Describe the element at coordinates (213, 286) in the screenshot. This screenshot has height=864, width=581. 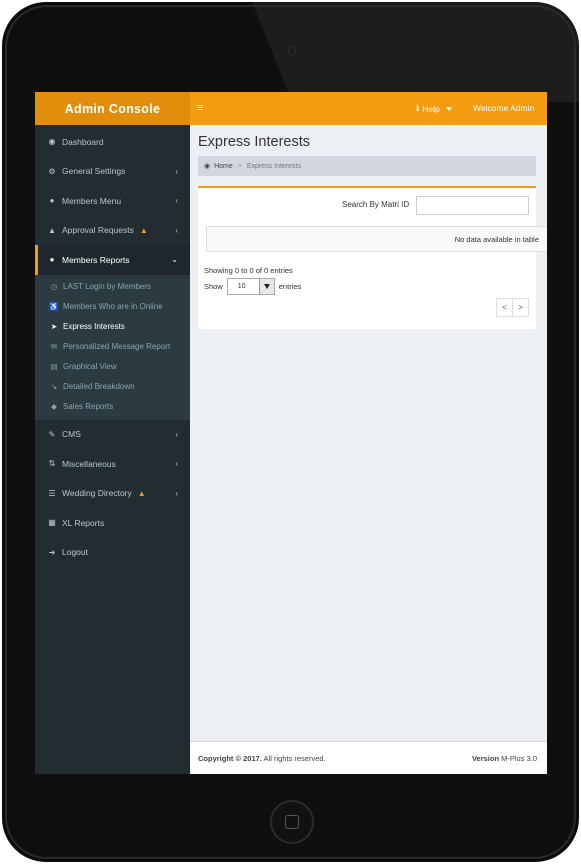
I see `show-label: Show` at that location.